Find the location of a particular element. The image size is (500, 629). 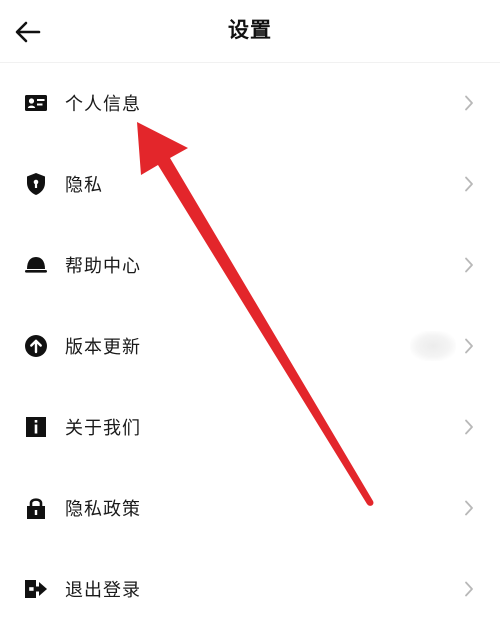

id-card-icon is located at coordinates (36, 103).